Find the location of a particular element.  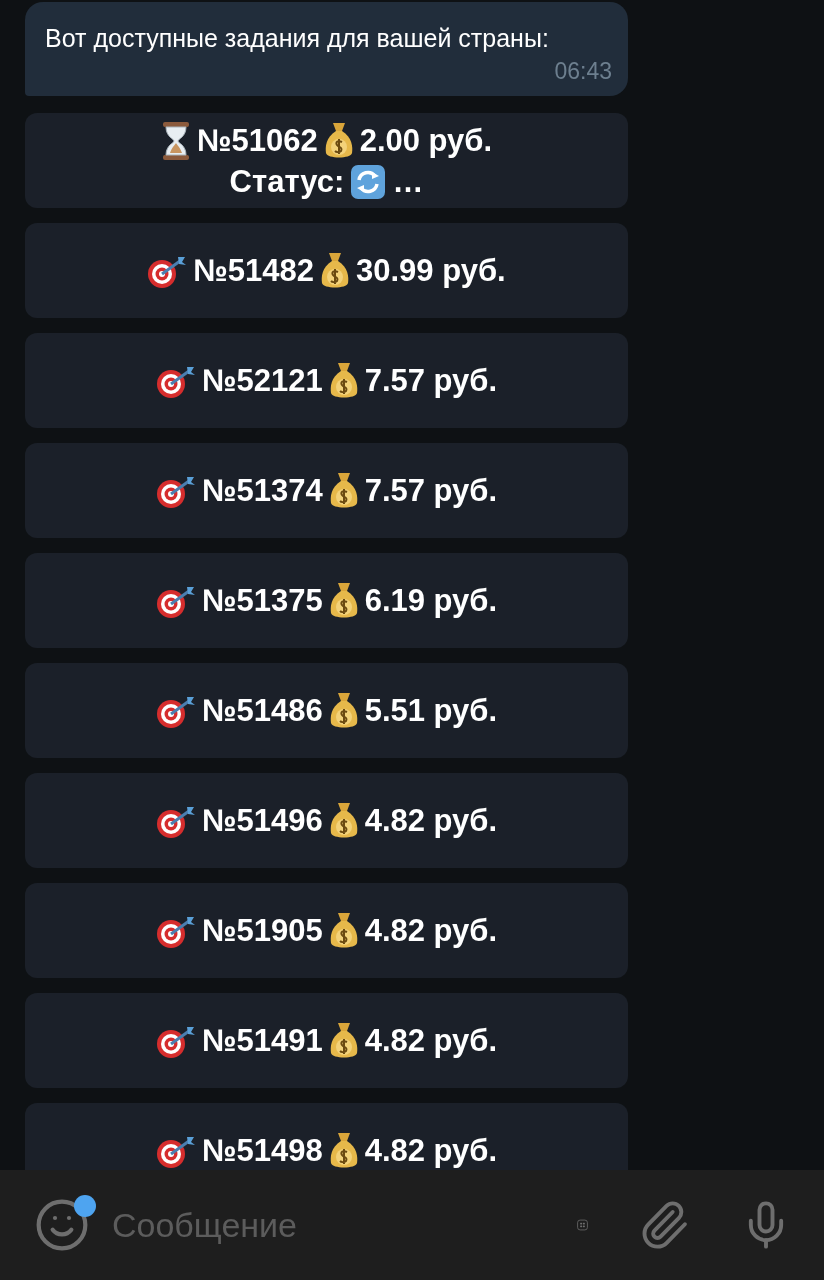

task-button: №51374 7.57 руб. is located at coordinates (326, 490).